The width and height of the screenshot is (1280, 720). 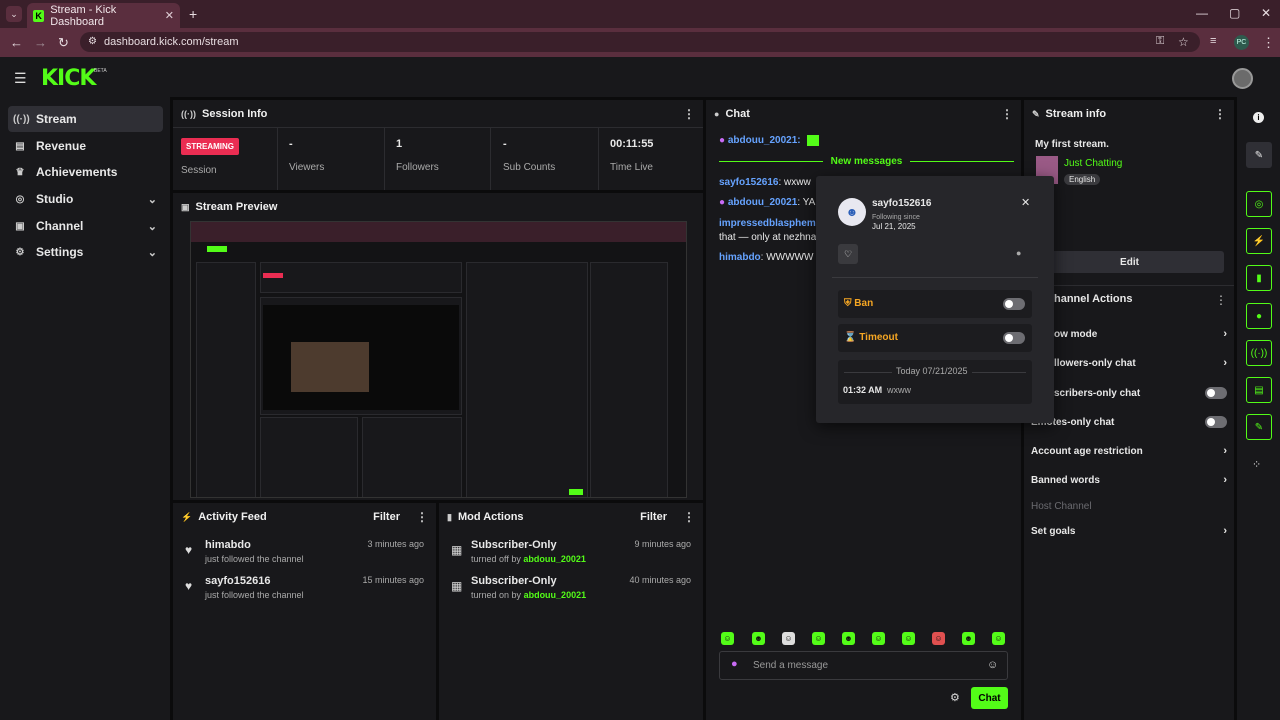 I want to click on session-info-header: ((·)) Session Info ⋮, so click(x=438, y=114).